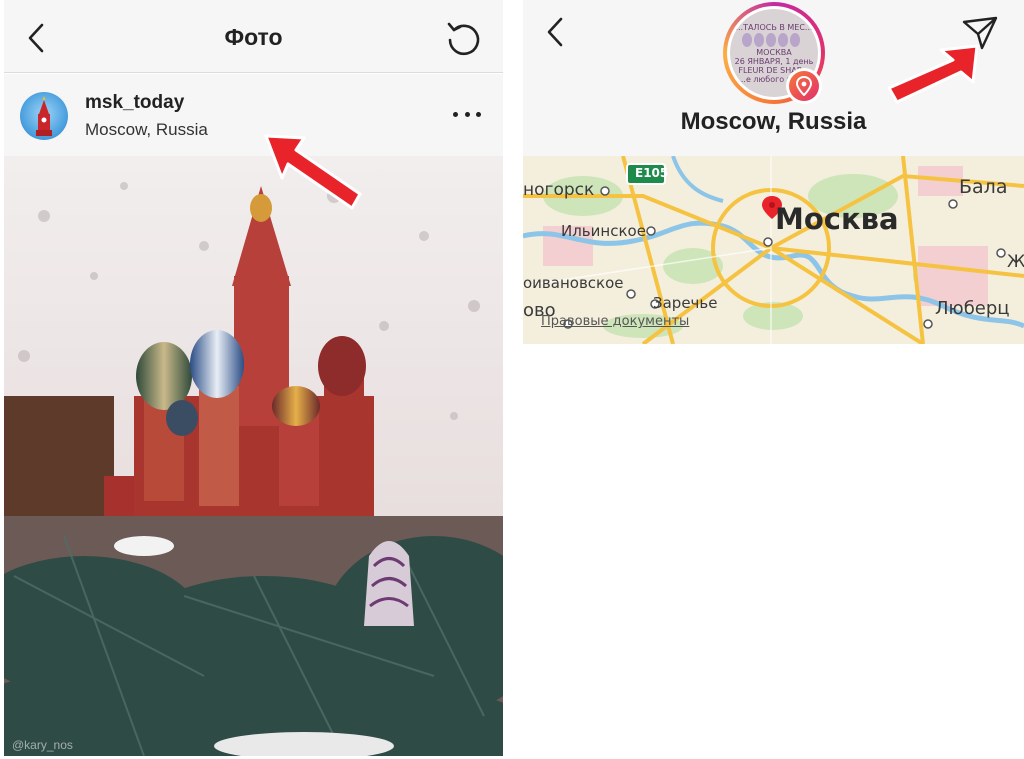 The image size is (1024, 759). I want to click on map-place-label: Ильинское, so click(603, 231).